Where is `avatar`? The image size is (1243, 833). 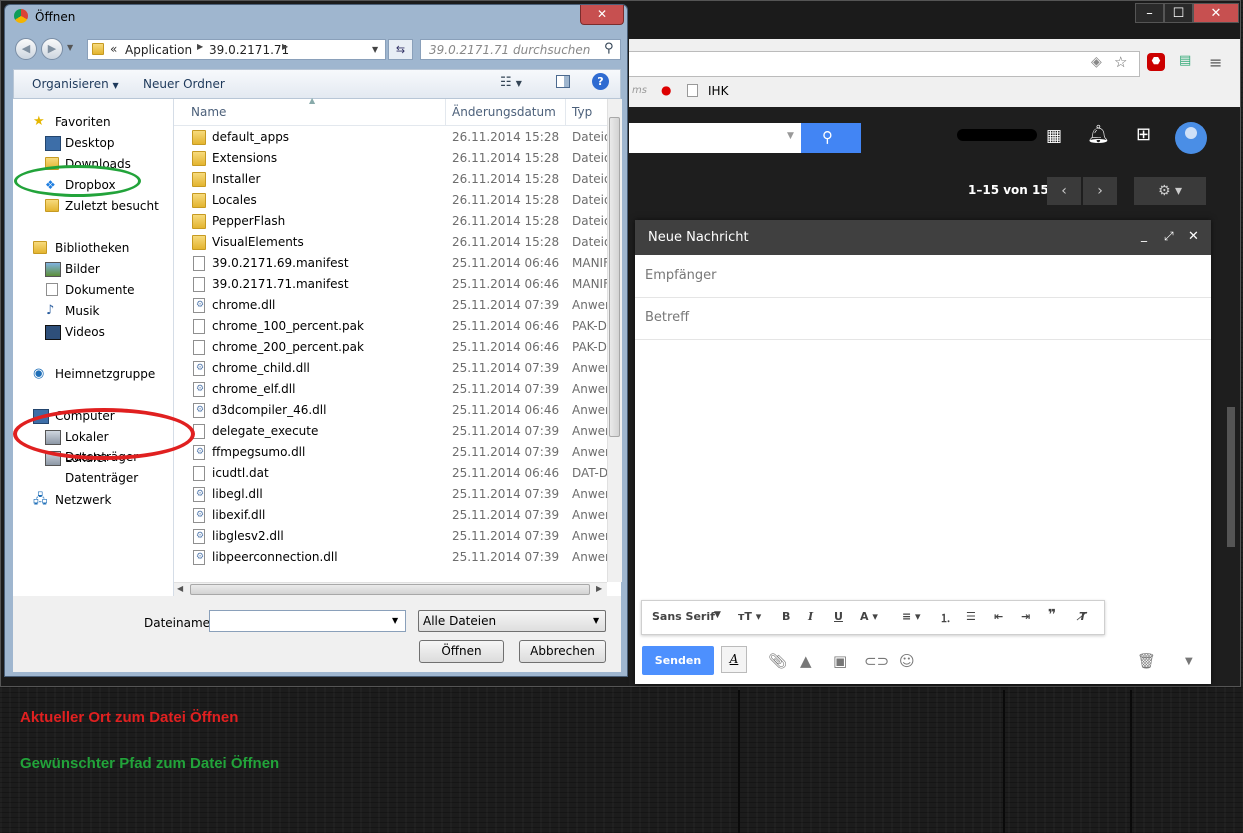 avatar is located at coordinates (1191, 138).